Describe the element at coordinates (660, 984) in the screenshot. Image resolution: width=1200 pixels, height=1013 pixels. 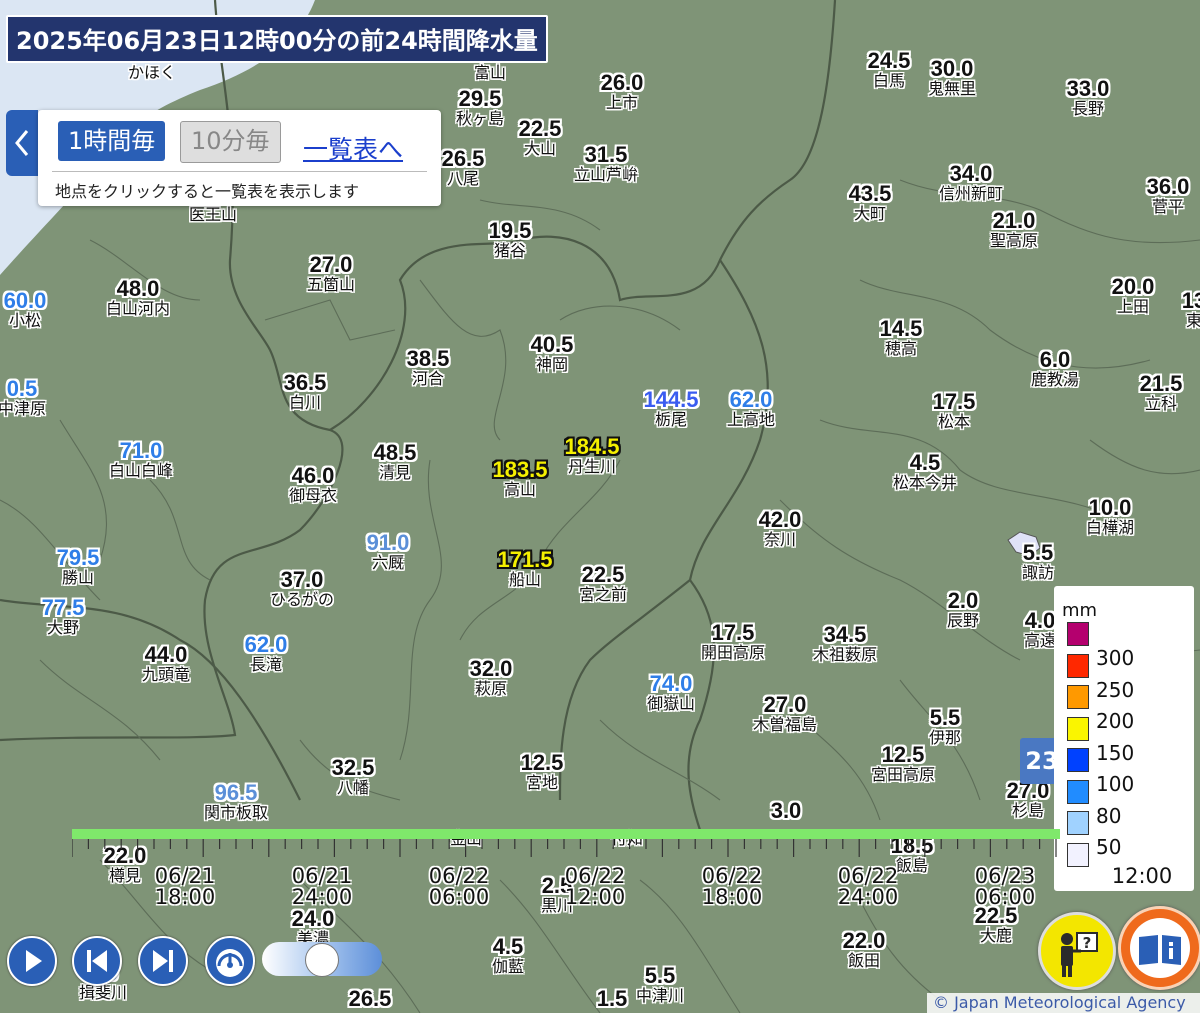
I see `station-marker: 5.5 中津川` at that location.